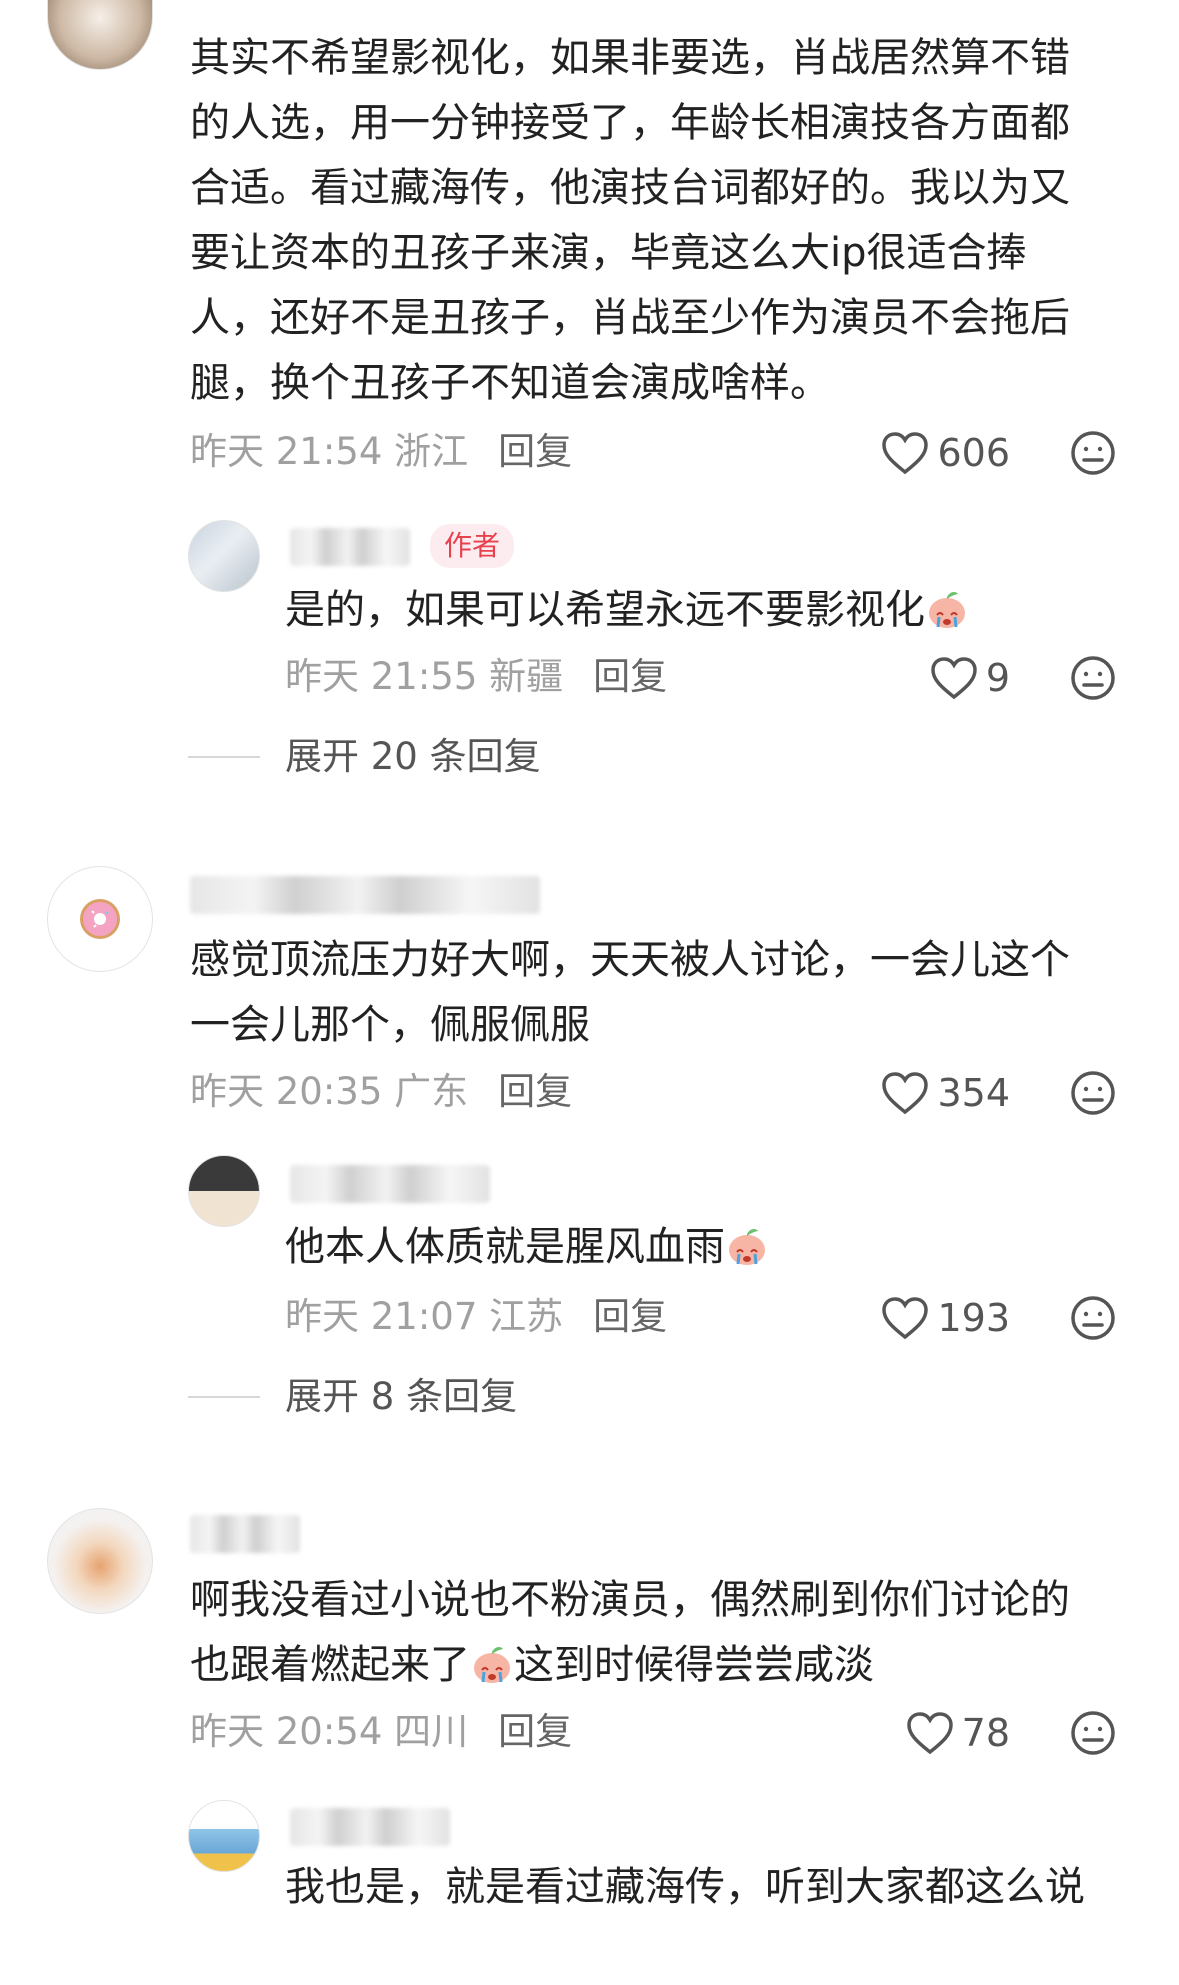 The height and width of the screenshot is (1985, 1179). I want to click on donut-icon, so click(100, 919).